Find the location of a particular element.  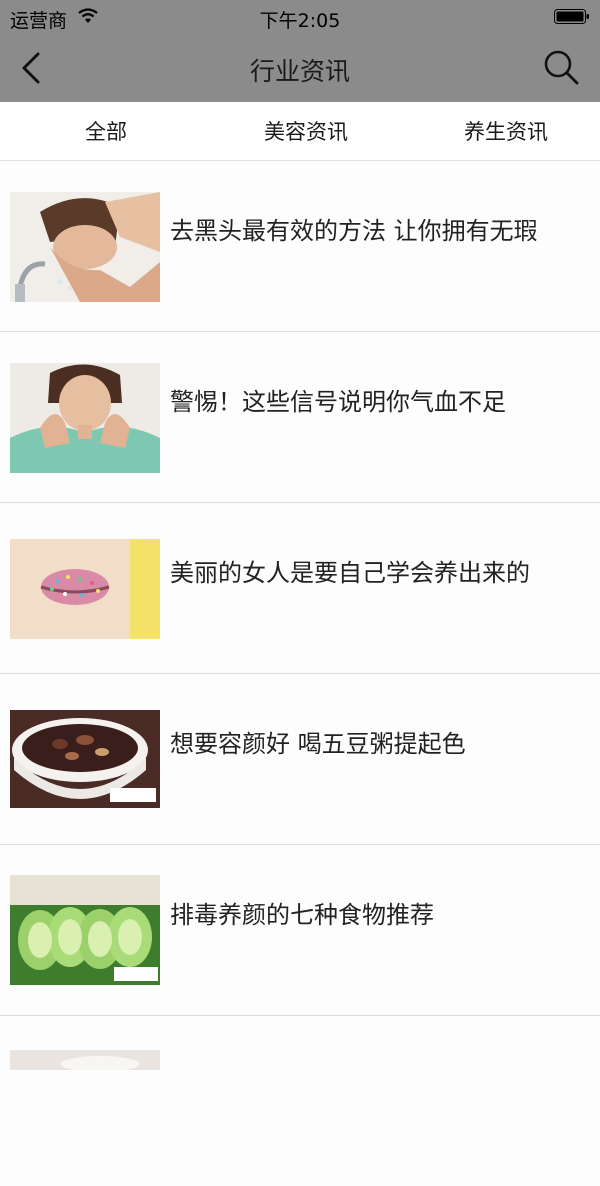

tired-woman-image is located at coordinates (85, 418).